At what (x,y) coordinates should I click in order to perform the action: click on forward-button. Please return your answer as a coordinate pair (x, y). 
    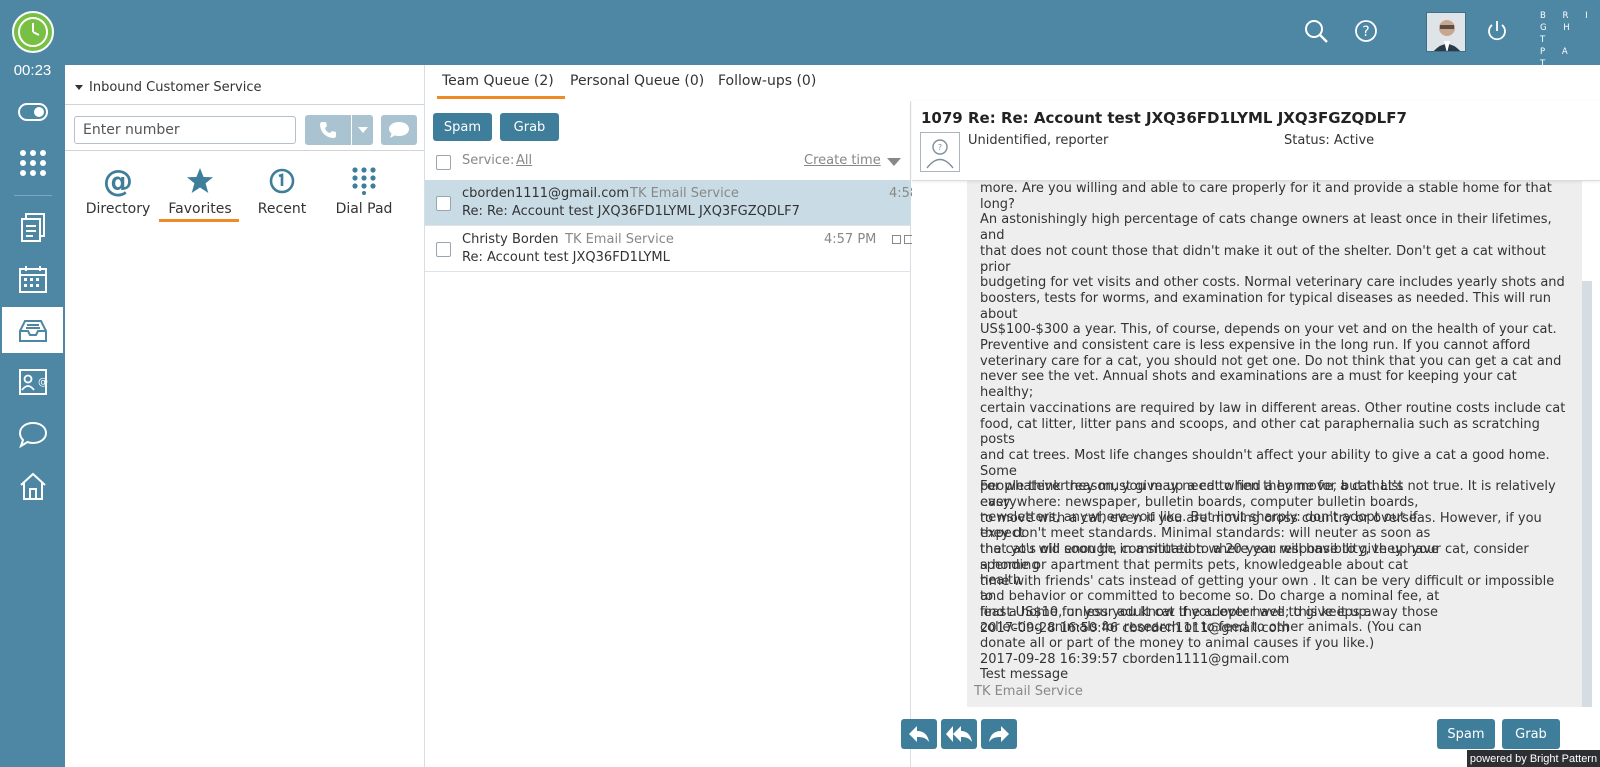
    Looking at the image, I should click on (999, 734).